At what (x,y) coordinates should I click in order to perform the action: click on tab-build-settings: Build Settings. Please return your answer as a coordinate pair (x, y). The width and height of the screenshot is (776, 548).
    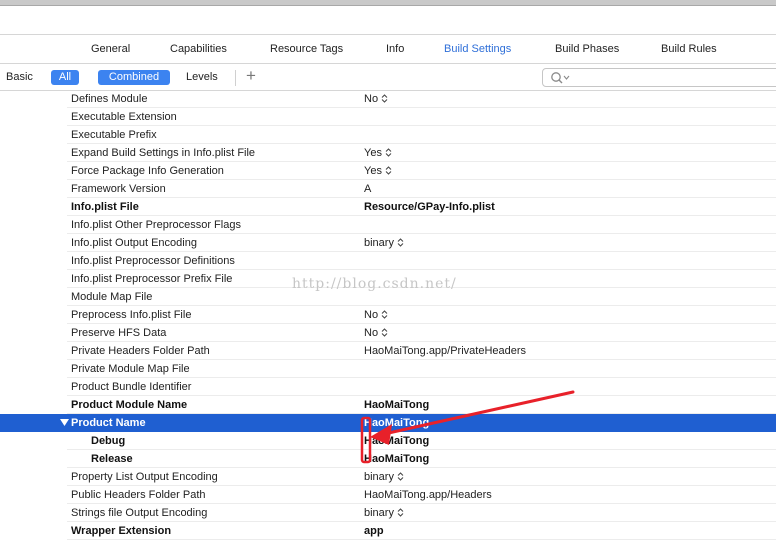
    Looking at the image, I should click on (477, 49).